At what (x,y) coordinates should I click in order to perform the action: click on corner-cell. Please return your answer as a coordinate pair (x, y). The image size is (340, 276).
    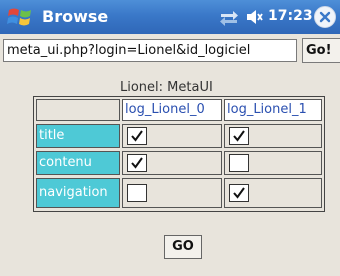
    Looking at the image, I should click on (78, 110).